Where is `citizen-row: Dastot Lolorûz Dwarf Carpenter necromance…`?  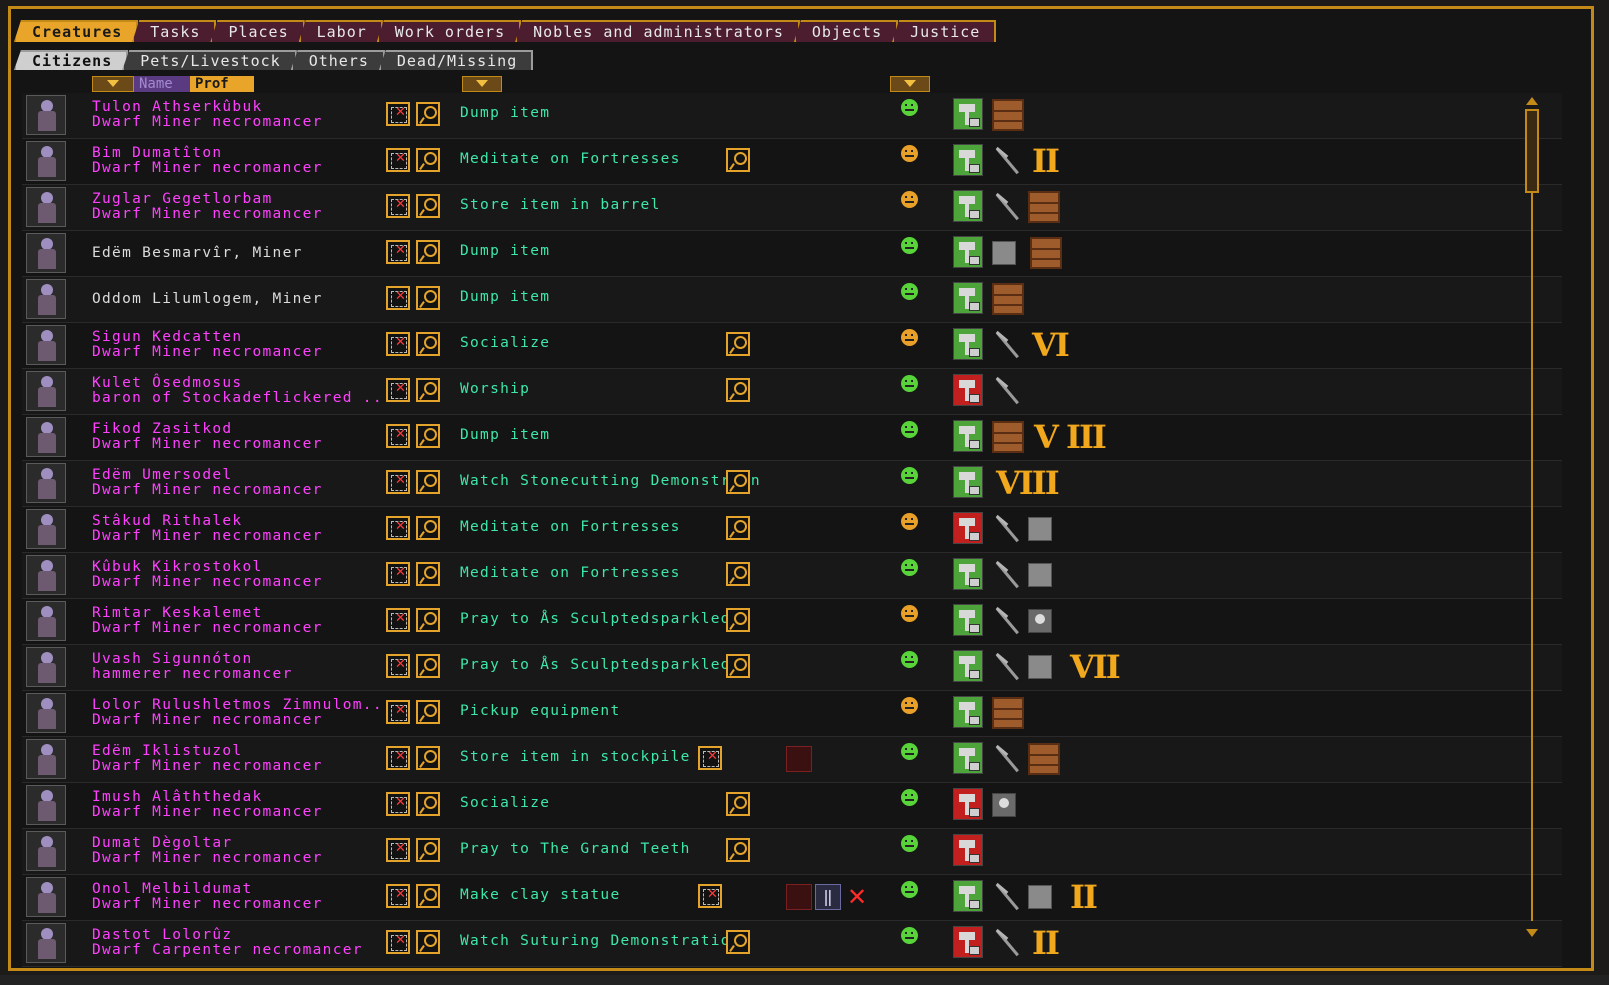 citizen-row: Dastot Lolorûz Dwarf Carpenter necromance… is located at coordinates (792, 944).